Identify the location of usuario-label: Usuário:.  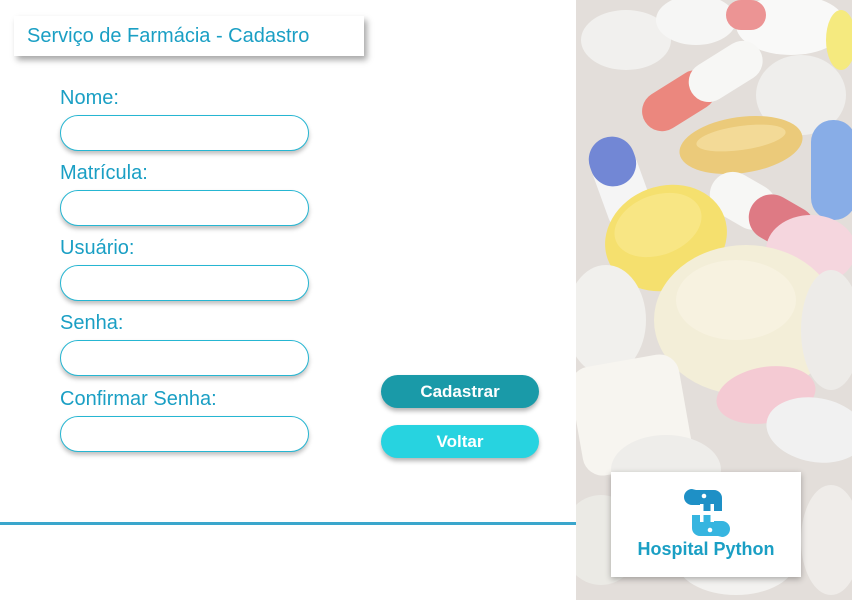
(97, 248).